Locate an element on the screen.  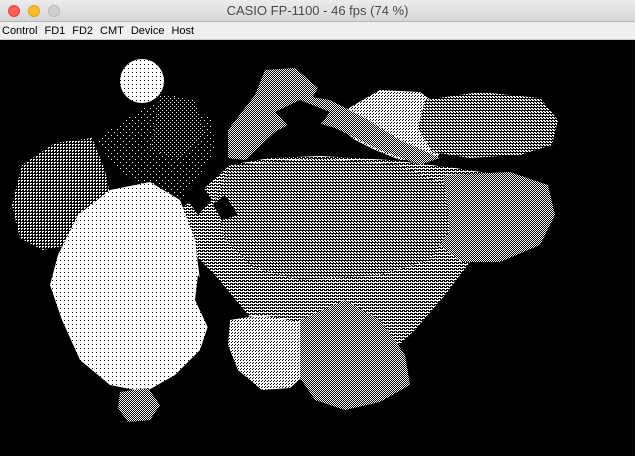
menu-control: Control is located at coordinates (22, 31).